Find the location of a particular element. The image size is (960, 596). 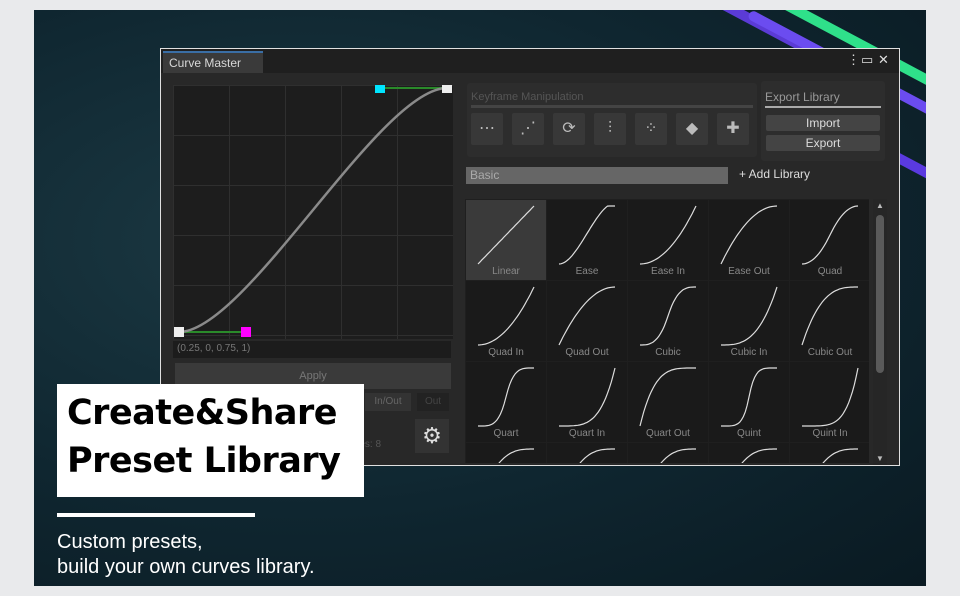

export-button: Export is located at coordinates (823, 143).